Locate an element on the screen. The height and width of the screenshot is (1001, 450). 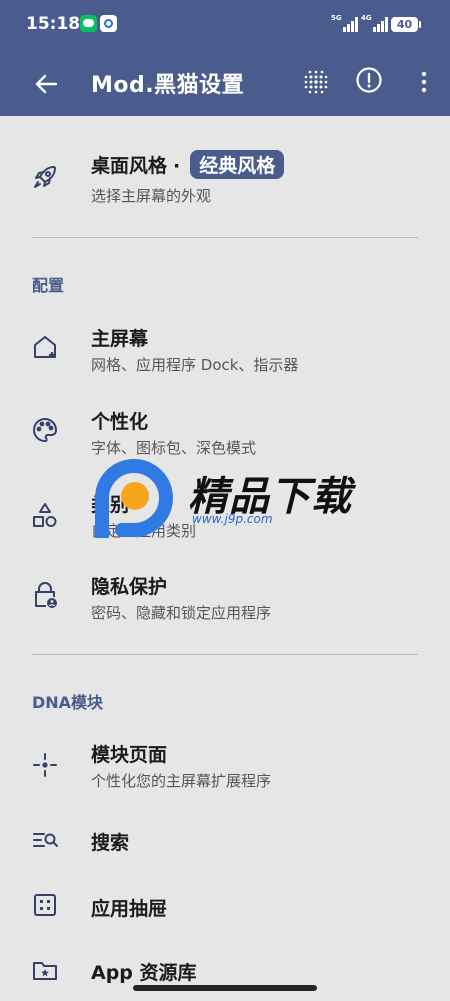
list-item-app-library: App 资源库 is located at coordinates (225, 970).